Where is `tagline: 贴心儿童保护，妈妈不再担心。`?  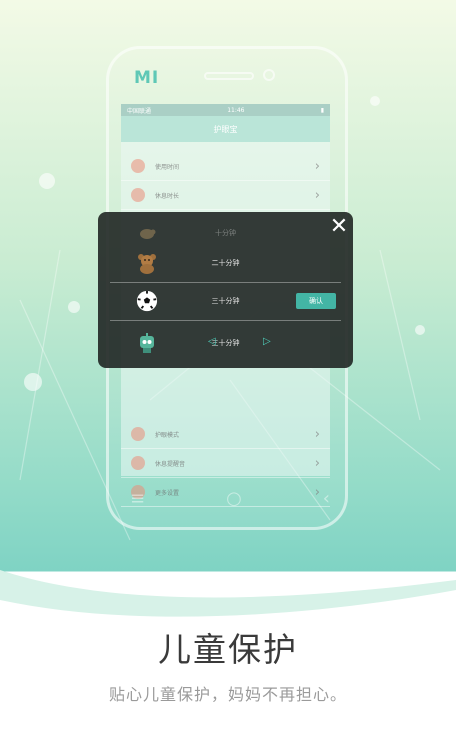 tagline: 贴心儿童保护，妈妈不再担心。 is located at coordinates (227, 694).